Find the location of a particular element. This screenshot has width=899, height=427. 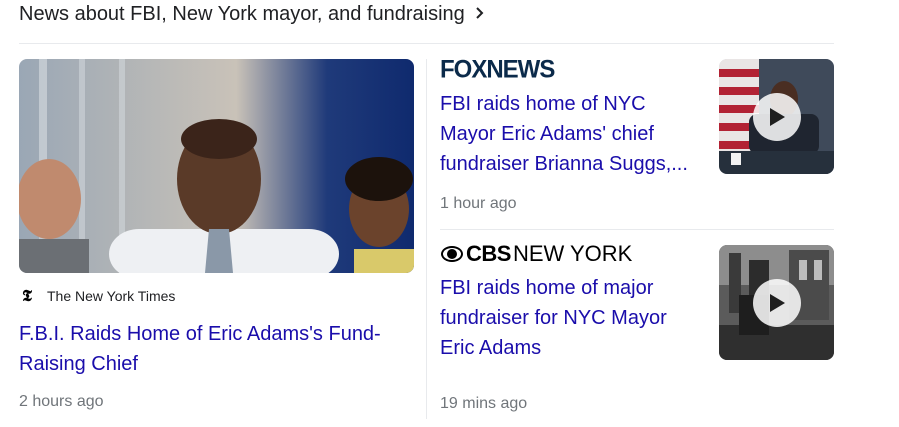

cbs-logo-text: CBS is located at coordinates (488, 253).